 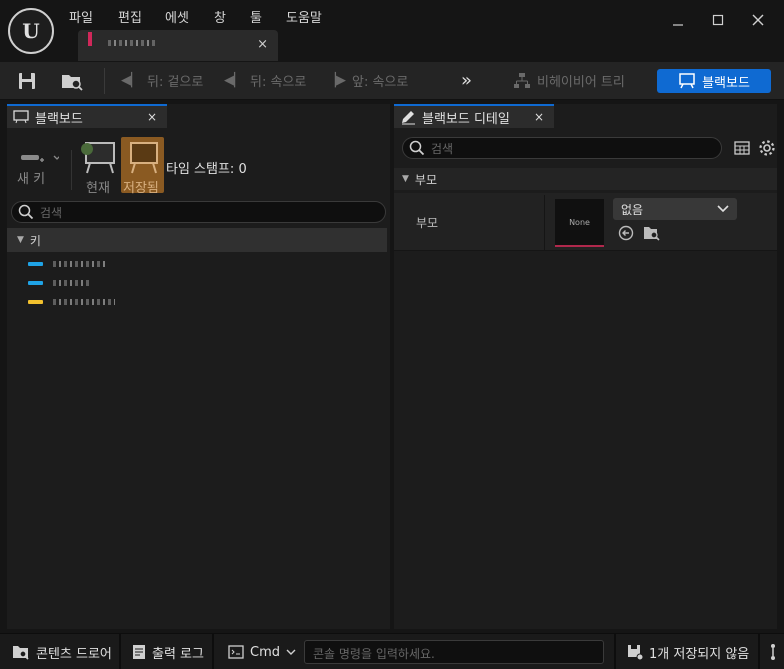 What do you see at coordinates (81, 16) in the screenshot?
I see `menu-file: 파일` at bounding box center [81, 16].